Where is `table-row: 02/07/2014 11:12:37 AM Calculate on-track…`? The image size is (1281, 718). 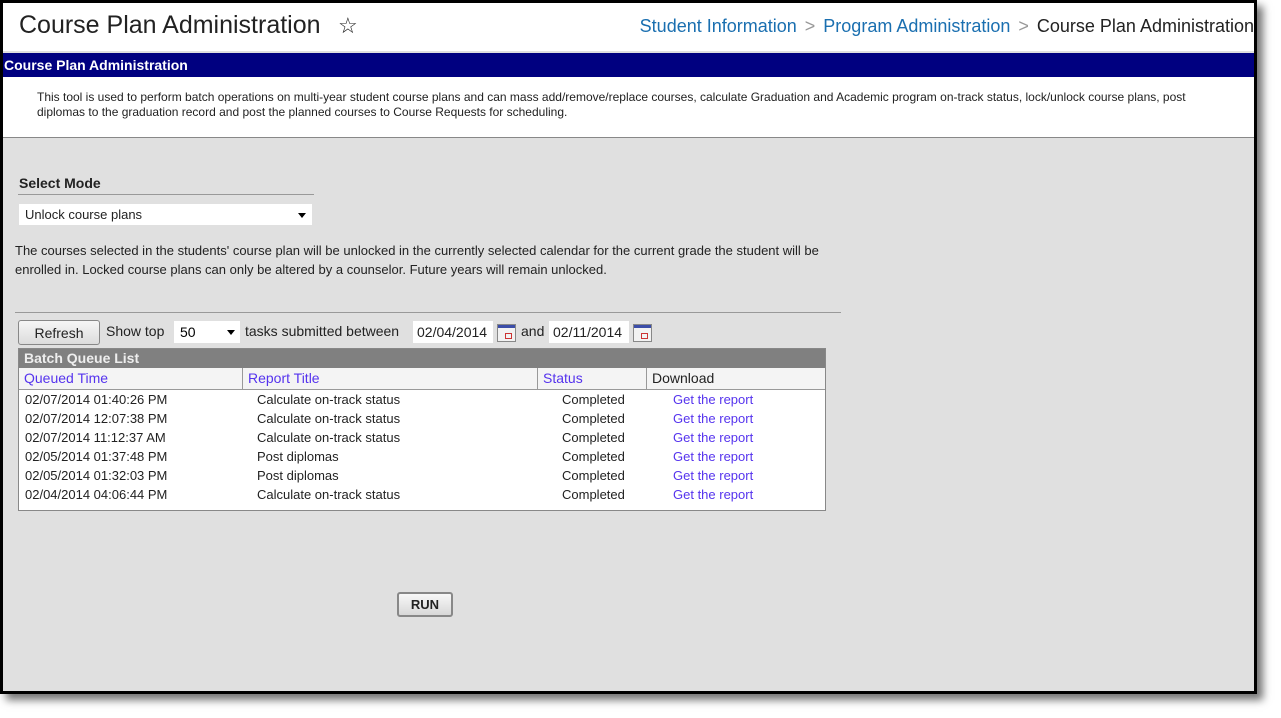 table-row: 02/07/2014 11:12:37 AM Calculate on-track… is located at coordinates (422, 437).